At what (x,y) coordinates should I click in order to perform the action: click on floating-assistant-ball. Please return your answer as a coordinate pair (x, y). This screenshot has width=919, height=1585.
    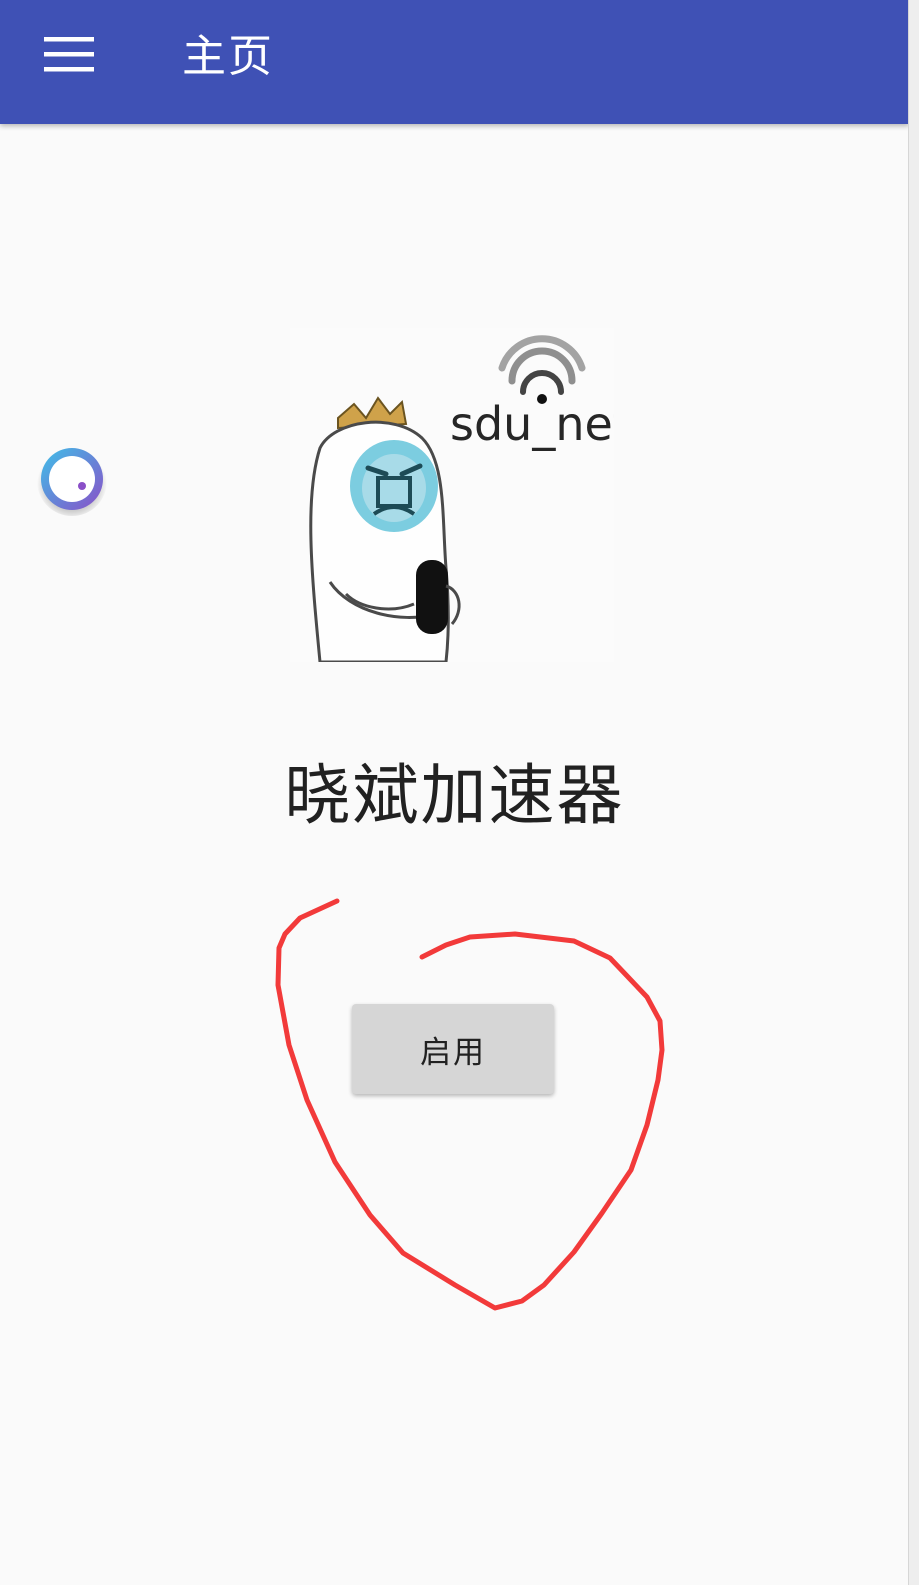
    Looking at the image, I should click on (72, 480).